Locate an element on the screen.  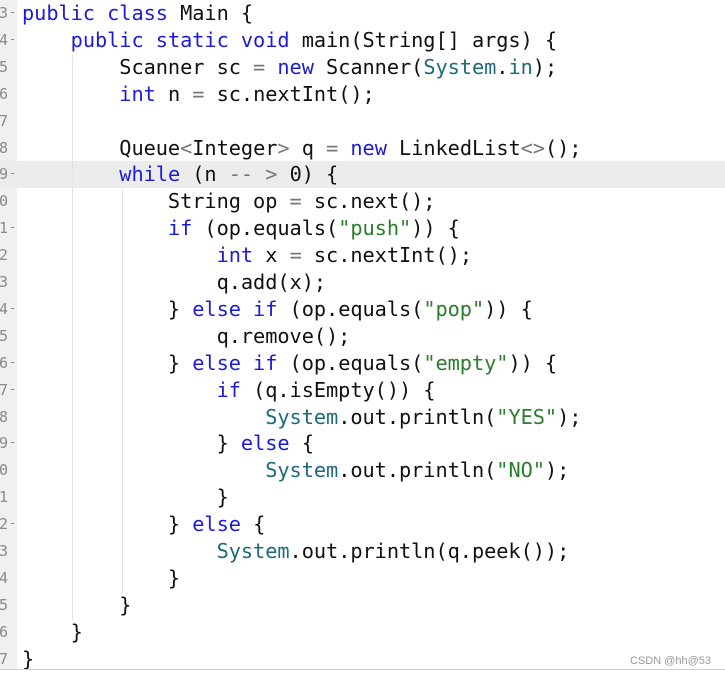
code-line: 5 q.remove(); is located at coordinates (362, 336).